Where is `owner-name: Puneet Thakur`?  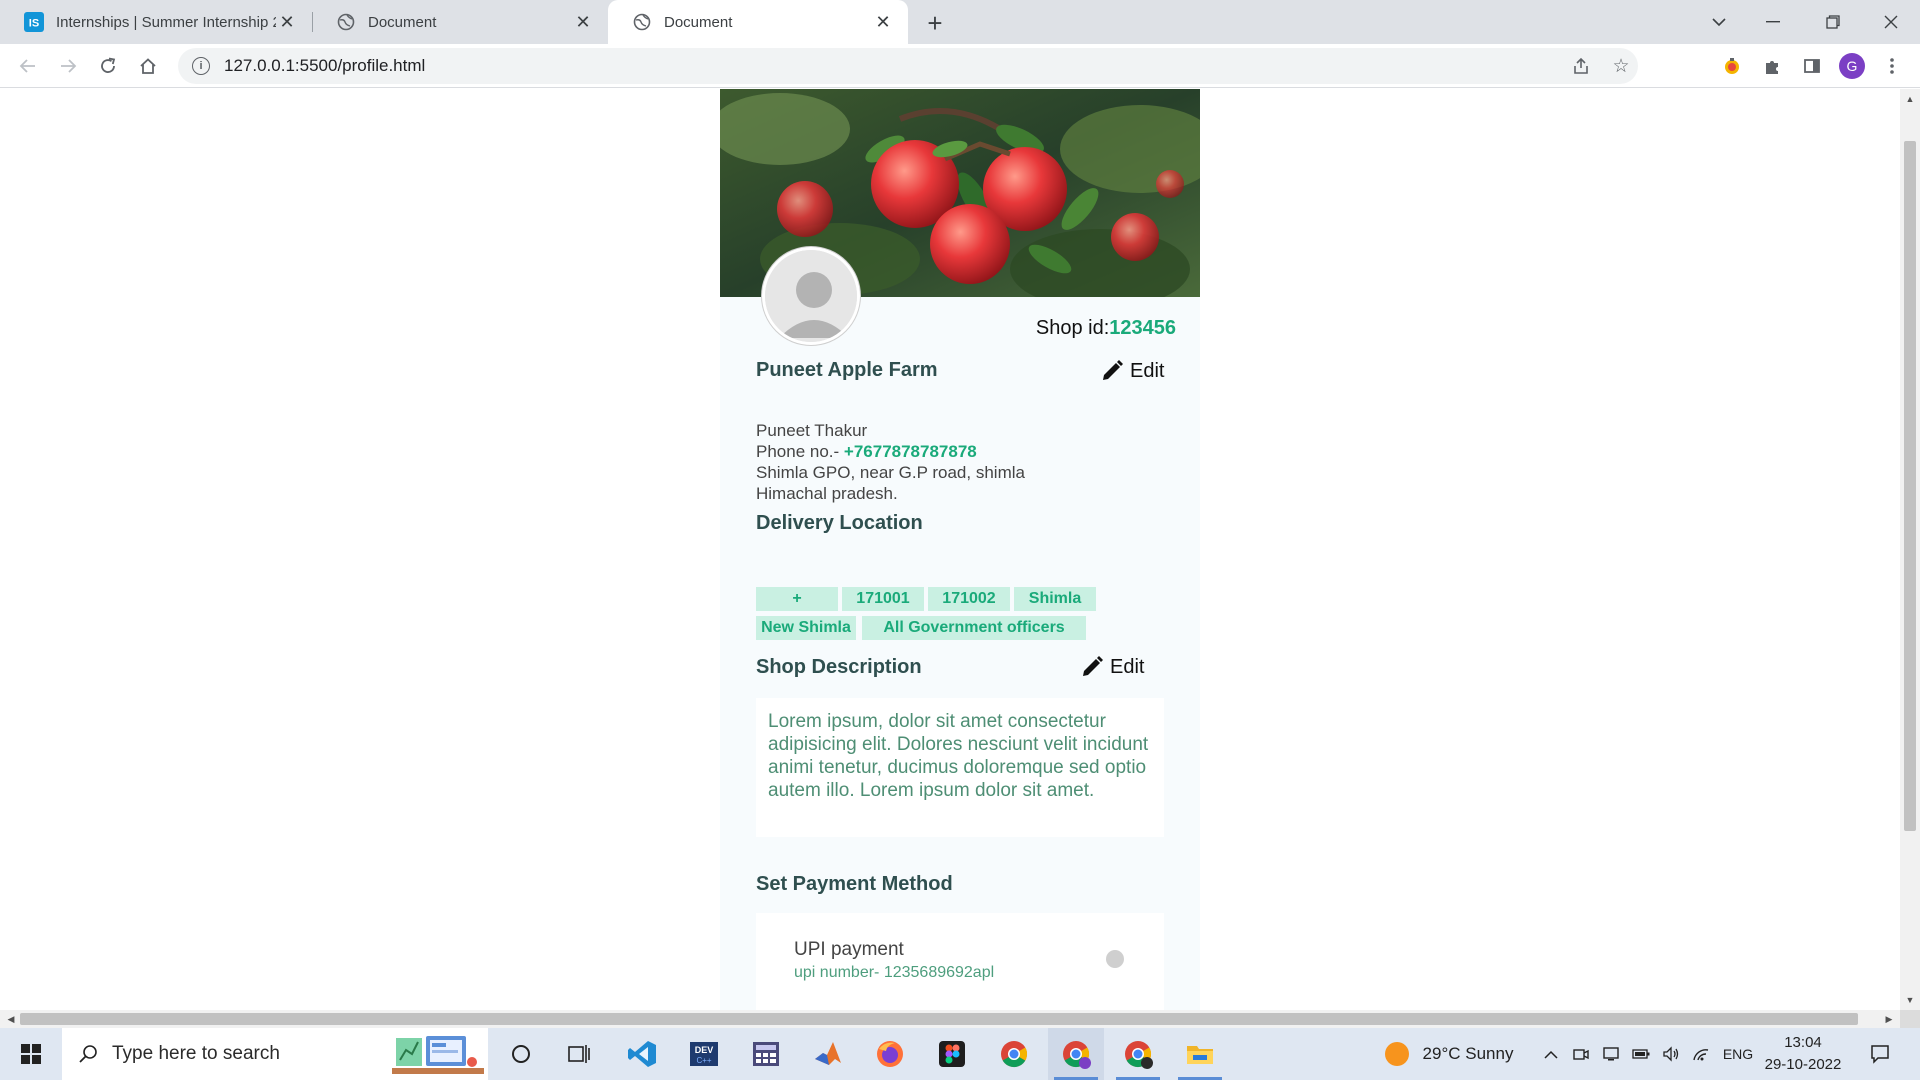 owner-name: Puneet Thakur is located at coordinates (812, 430).